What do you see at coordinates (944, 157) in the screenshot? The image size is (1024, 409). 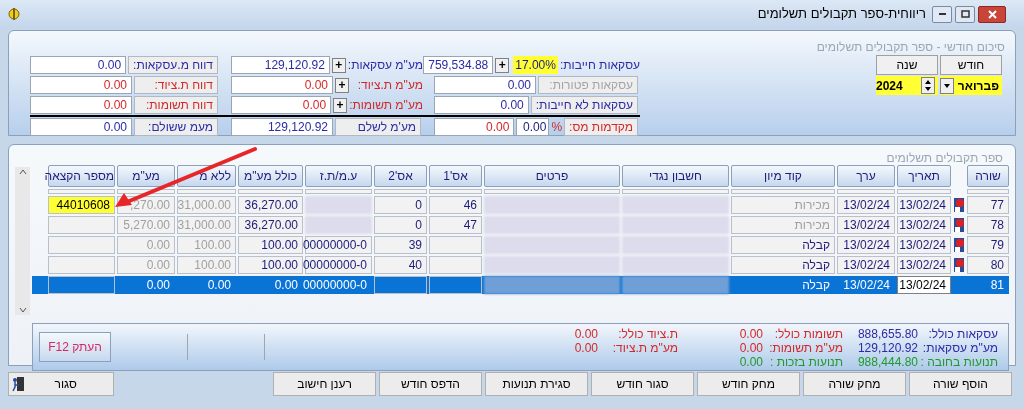 I see `panel-title: ספר תקבולים תשלומים` at bounding box center [944, 157].